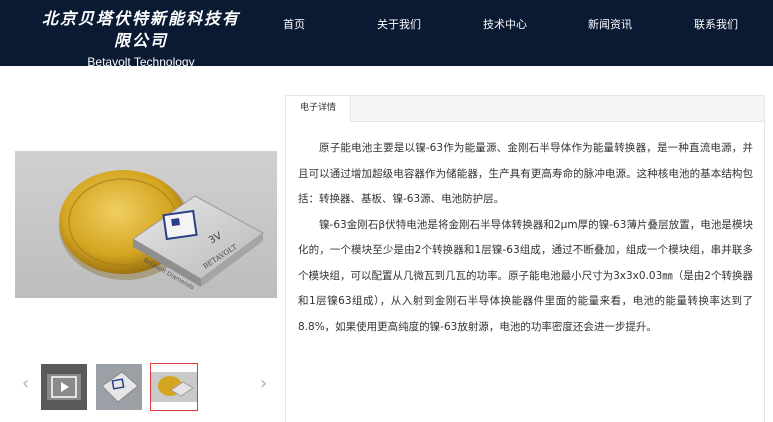 The image size is (773, 422). Describe the element at coordinates (505, 25) in the screenshot. I see `nav-technology: 技术中心` at that location.